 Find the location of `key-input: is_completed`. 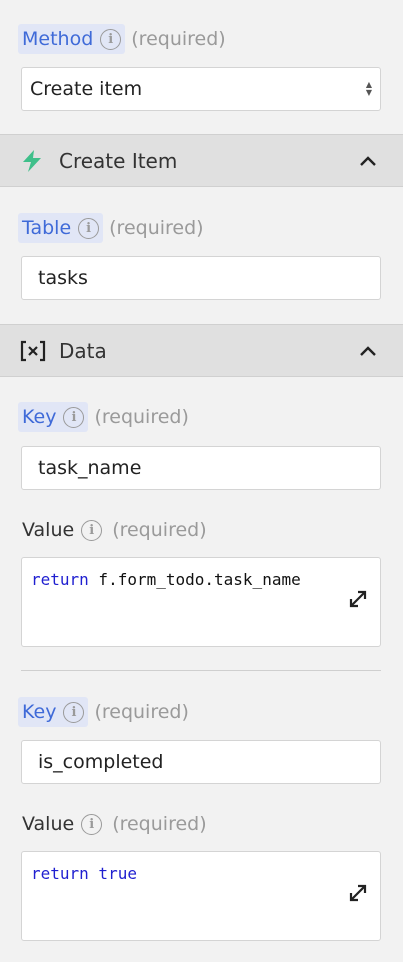

key-input: is_completed is located at coordinates (201, 762).